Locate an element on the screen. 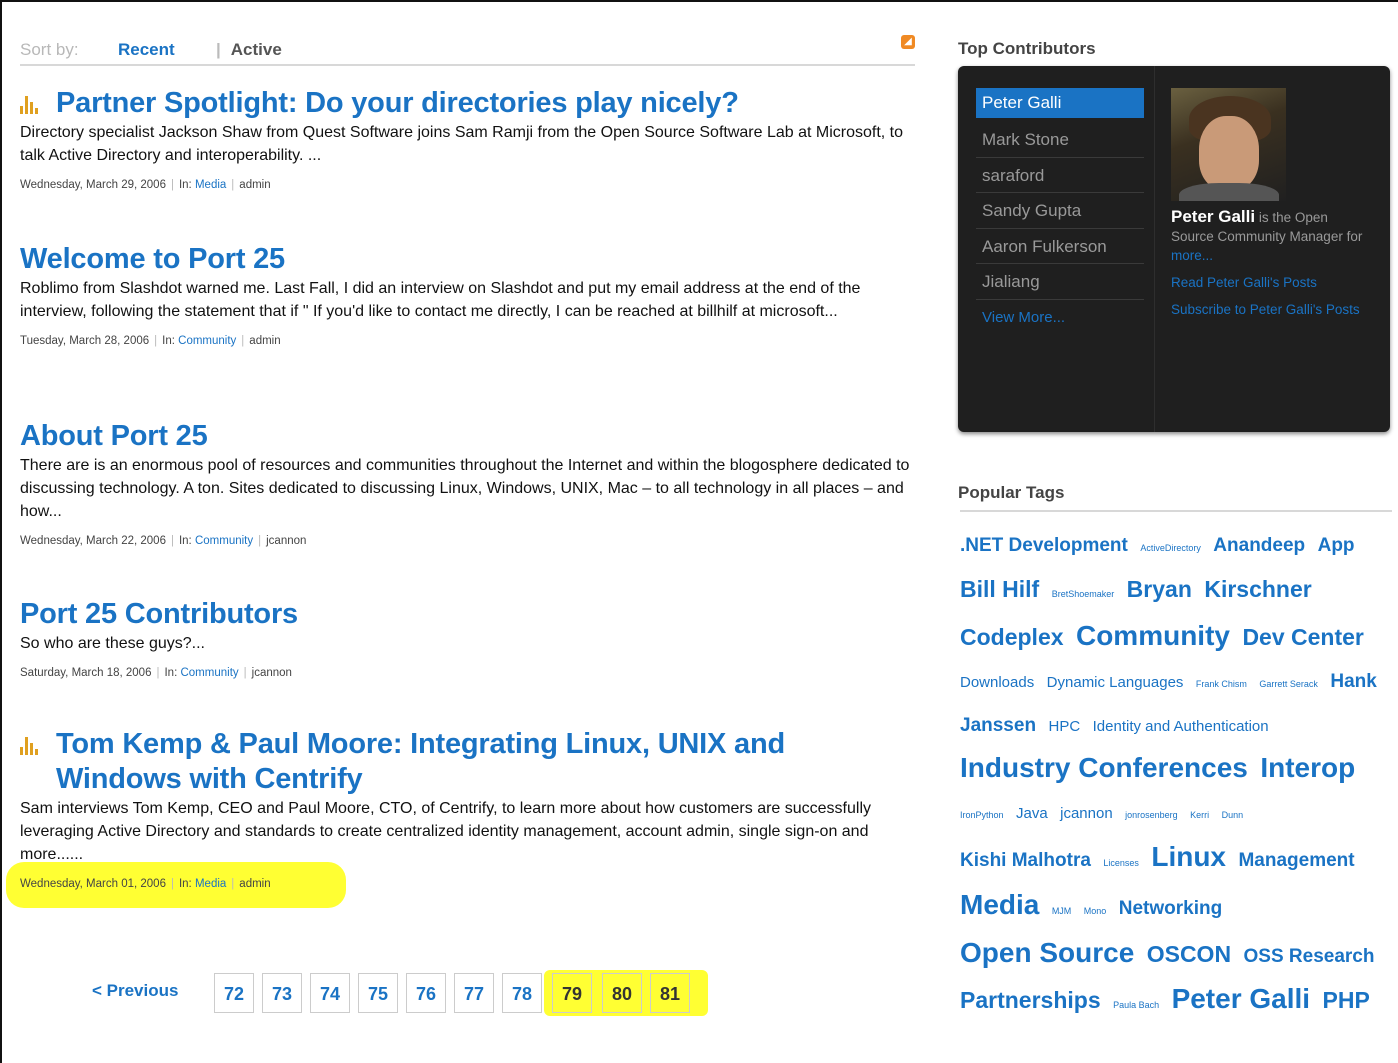  page-link: 75 is located at coordinates (378, 993).